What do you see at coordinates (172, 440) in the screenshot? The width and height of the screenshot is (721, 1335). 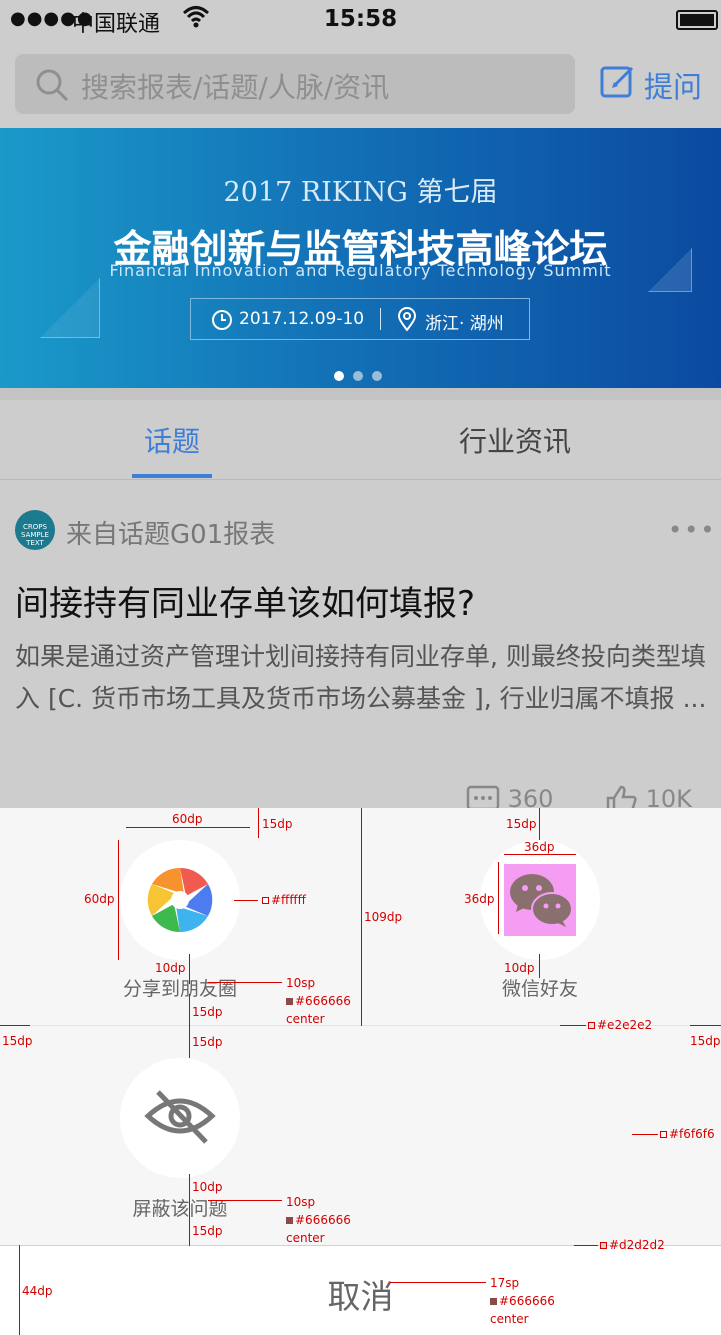 I see `tab-topics: 话题` at bounding box center [172, 440].